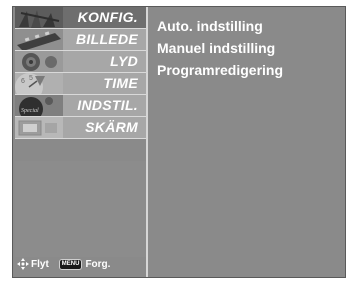 Image resolution: width=358 pixels, height=285 pixels. I want to click on setup-icon, so click(39, 17).